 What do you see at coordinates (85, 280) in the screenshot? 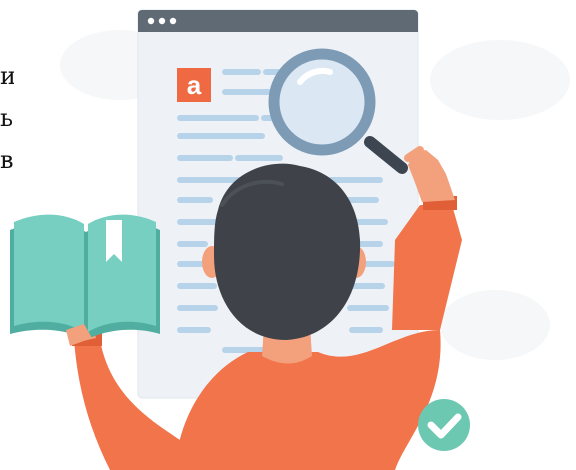
I see `book-icon` at bounding box center [85, 280].